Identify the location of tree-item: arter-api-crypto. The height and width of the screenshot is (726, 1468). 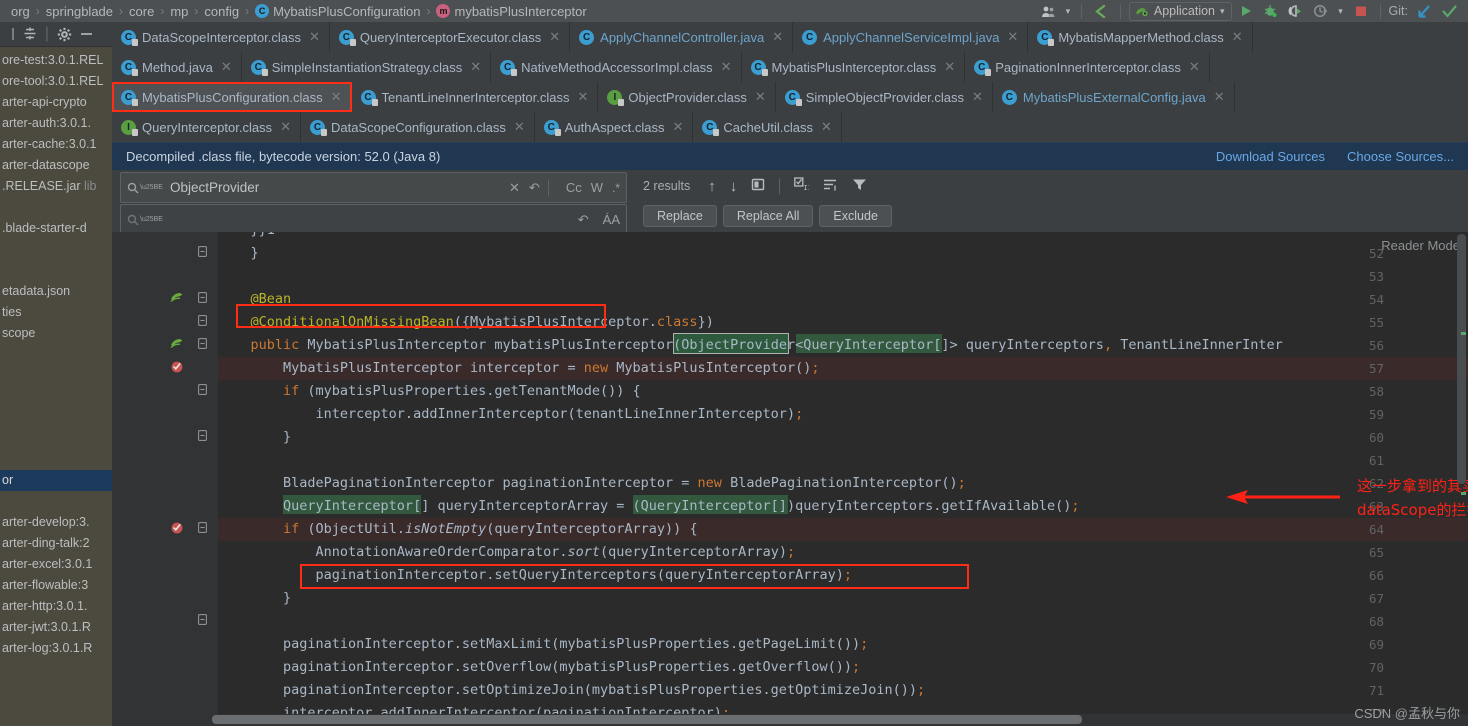
(56, 102).